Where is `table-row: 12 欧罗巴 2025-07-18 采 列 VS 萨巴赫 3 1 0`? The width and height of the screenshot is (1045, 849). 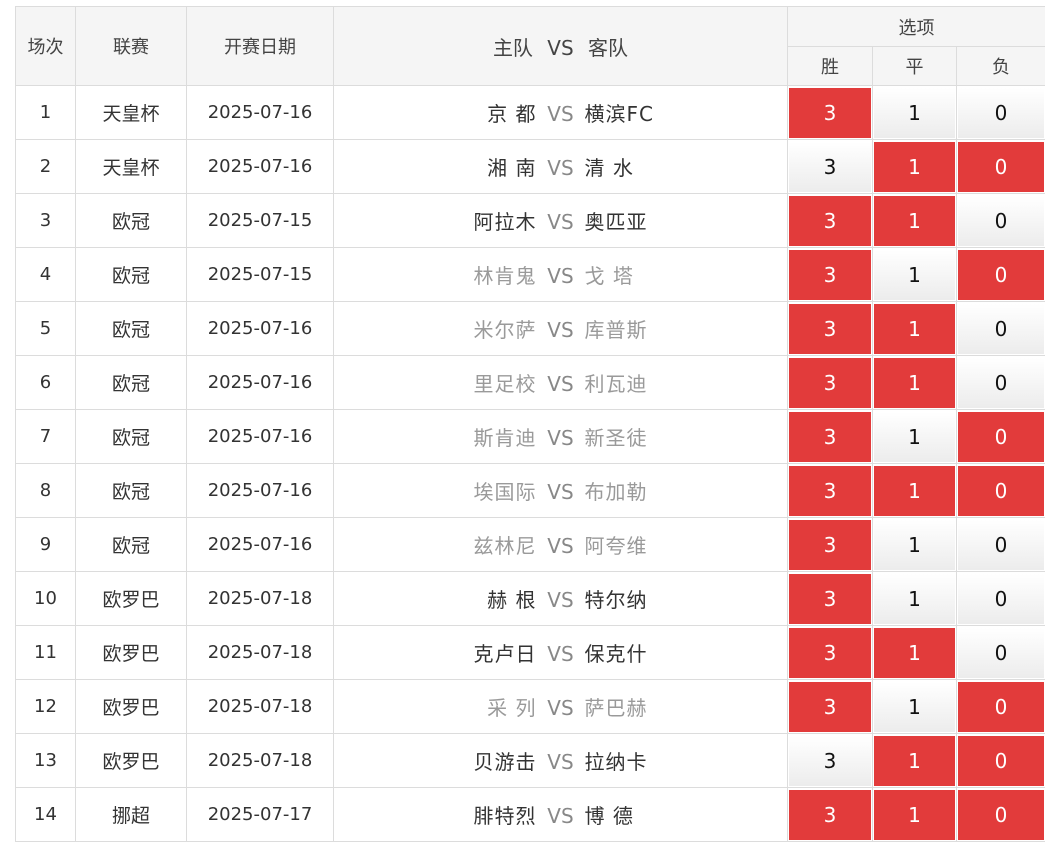 table-row: 12 欧罗巴 2025-07-18 采 列 VS 萨巴赫 3 1 0 is located at coordinates (530, 706).